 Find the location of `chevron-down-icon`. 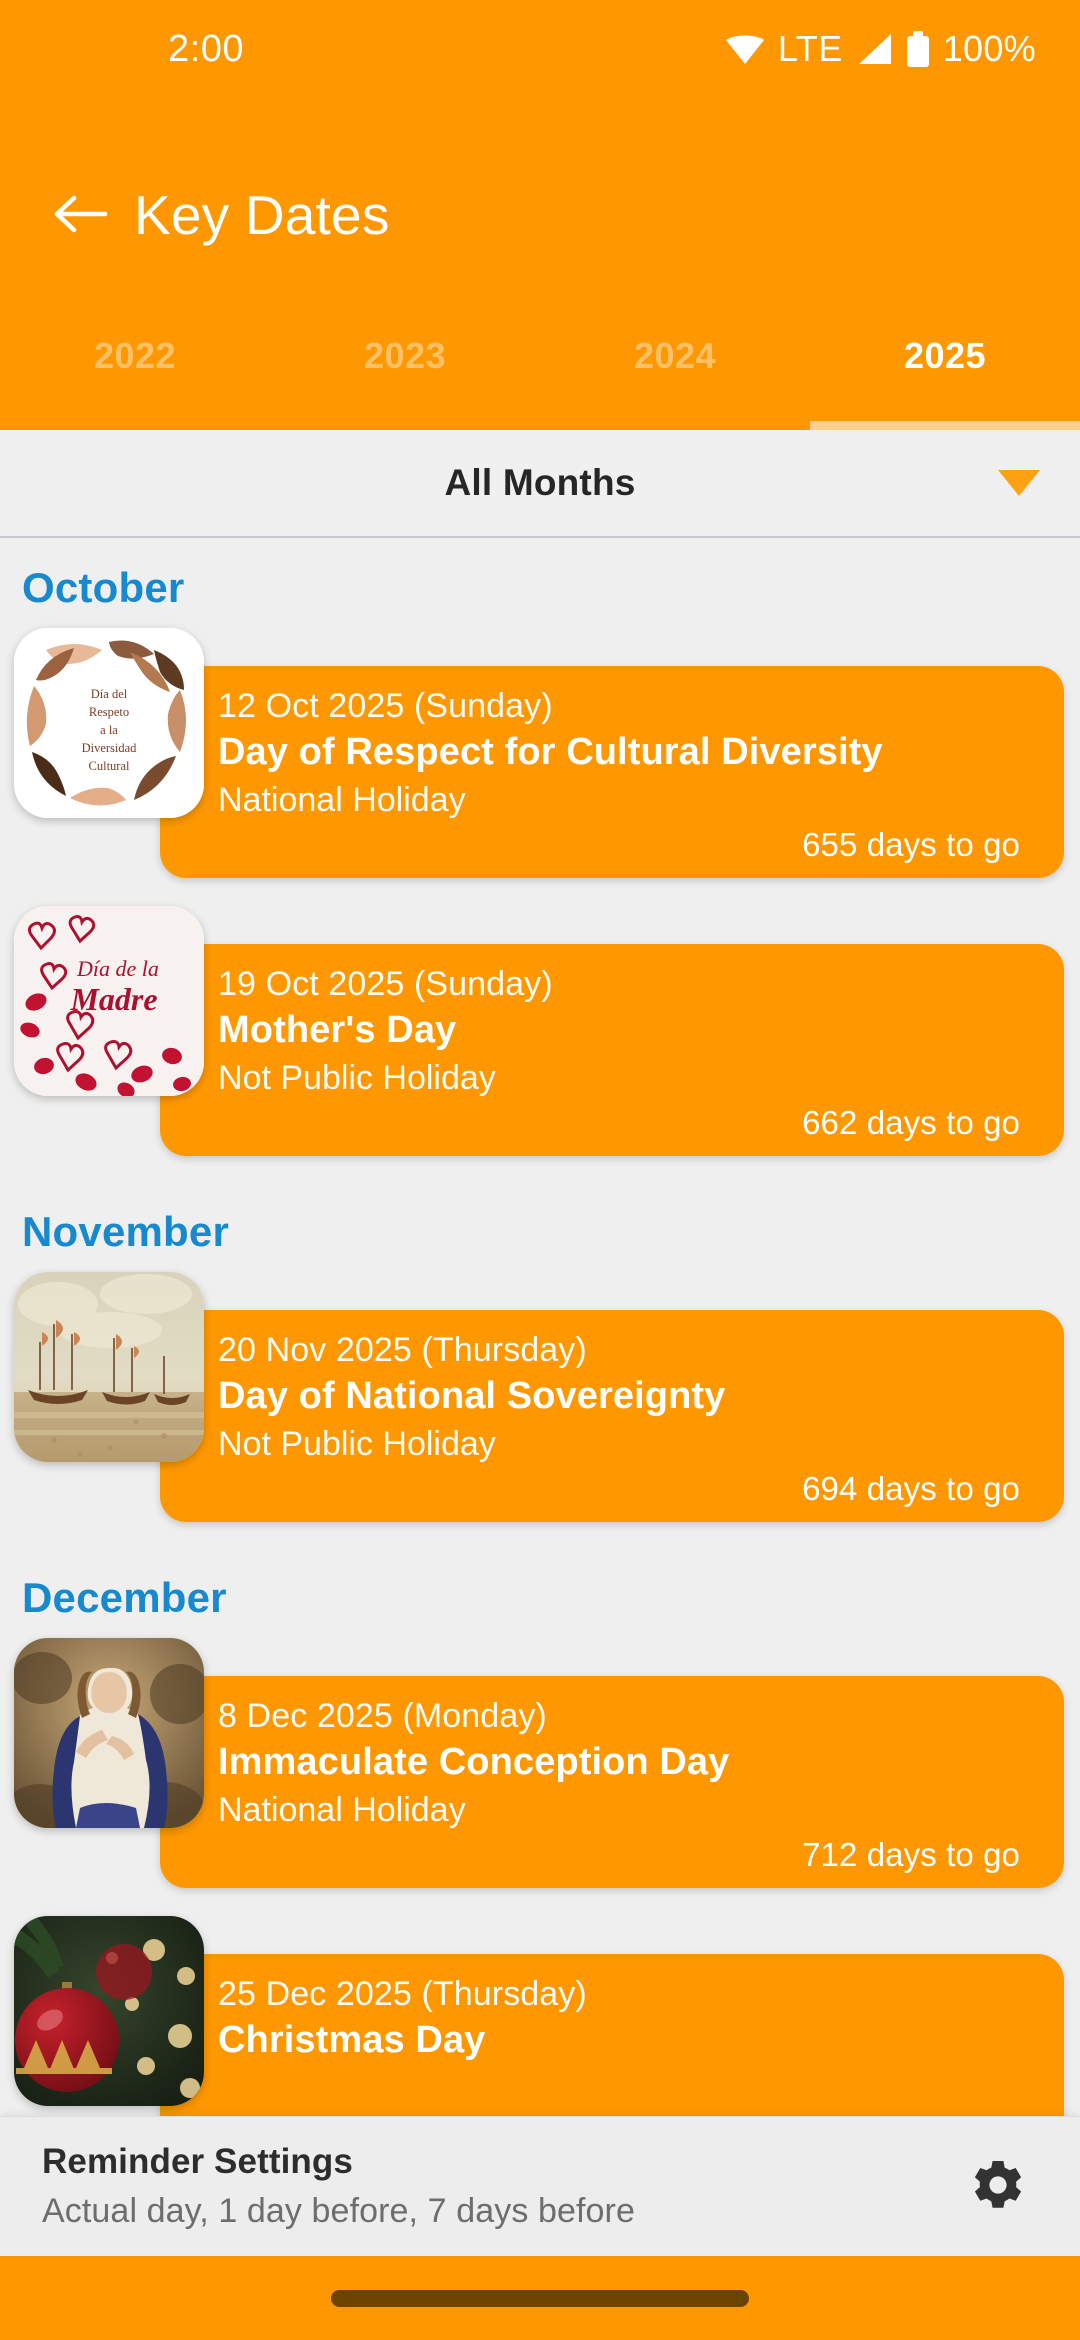

chevron-down-icon is located at coordinates (1019, 483).